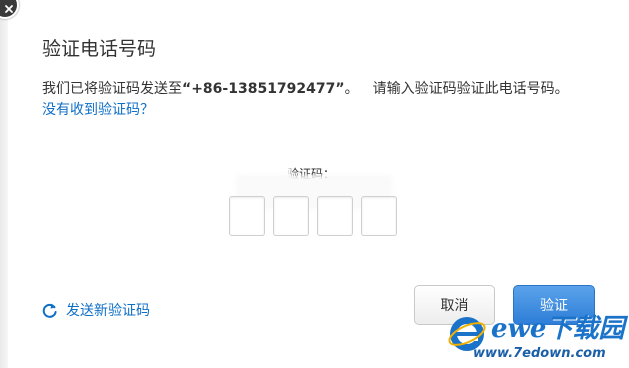 The image size is (629, 368). What do you see at coordinates (313, 216) in the screenshot?
I see `code-input-group` at bounding box center [313, 216].